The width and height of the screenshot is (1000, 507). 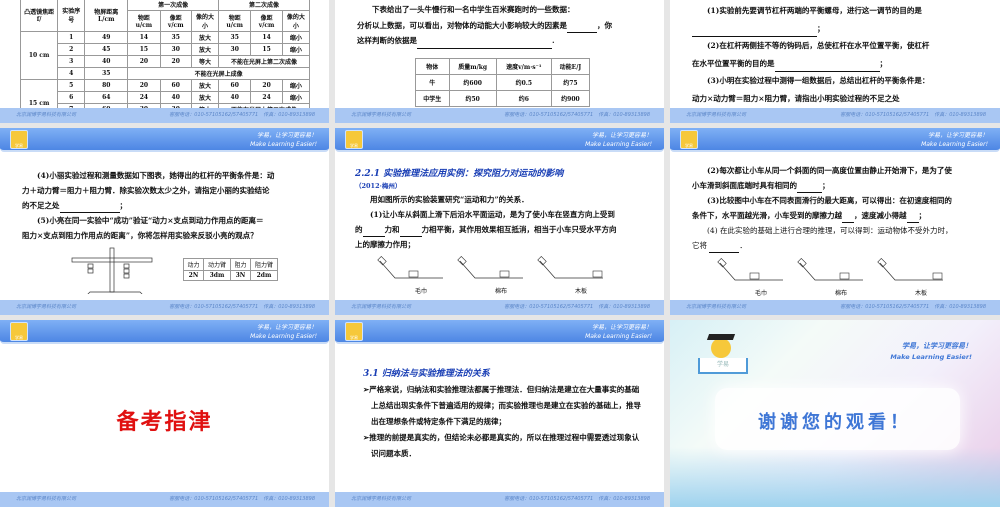 What do you see at coordinates (733, 63) in the screenshot?
I see `text-line: 在水平位置平衡的目的是` at bounding box center [733, 63].